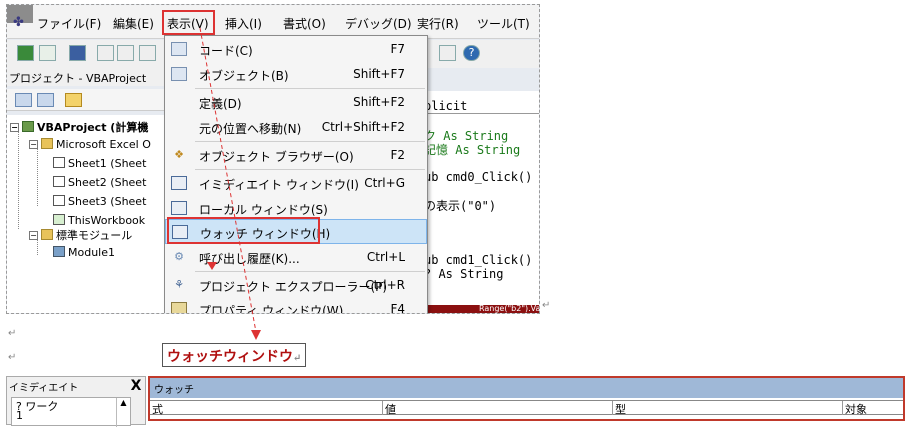 The height and width of the screenshot is (427, 914). Describe the element at coordinates (526, 388) in the screenshot. I see `watch-window-title: ウォッチ` at that location.